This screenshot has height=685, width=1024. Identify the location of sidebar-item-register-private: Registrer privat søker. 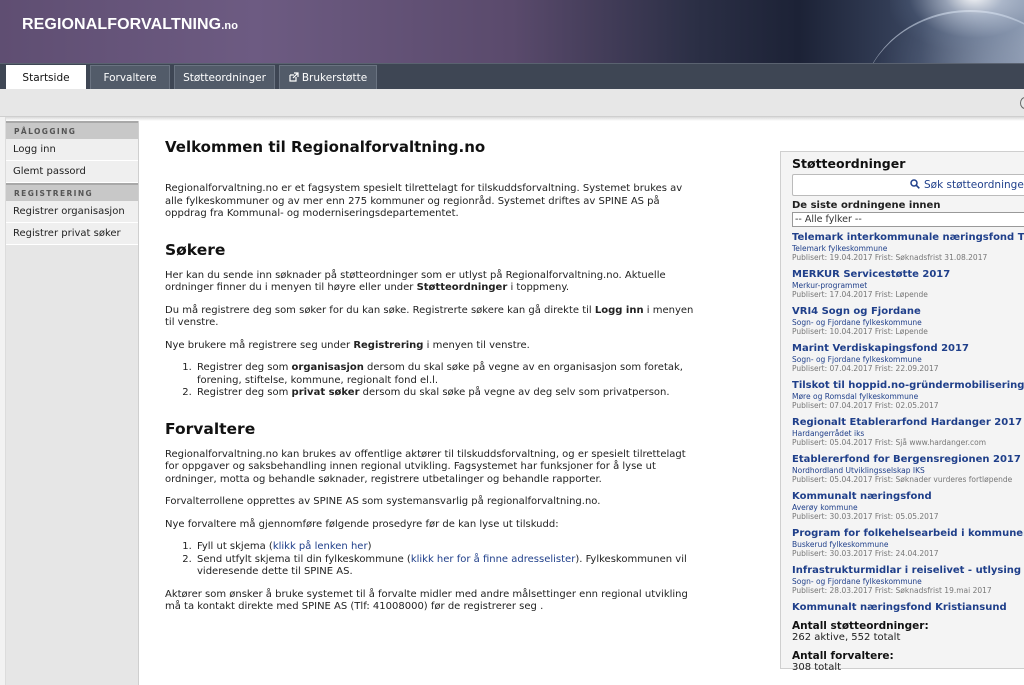
(72, 234).